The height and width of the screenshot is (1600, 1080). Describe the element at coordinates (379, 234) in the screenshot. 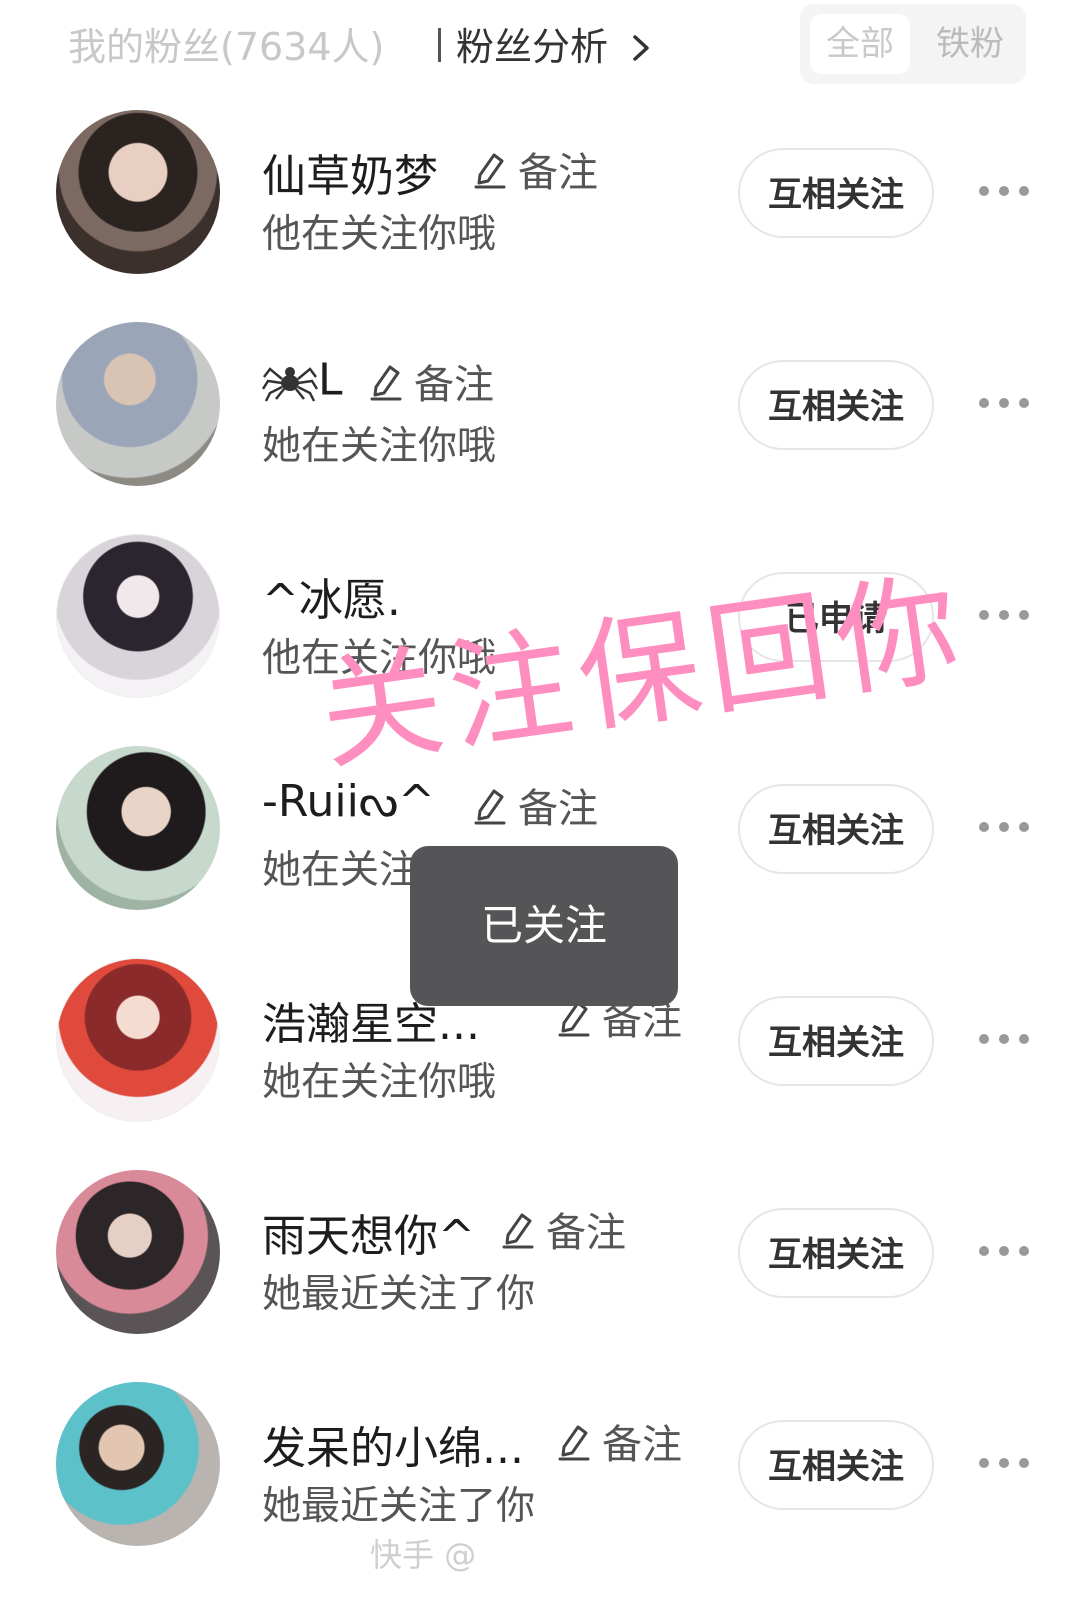

I see `fan-status: 他在关注你哦` at that location.